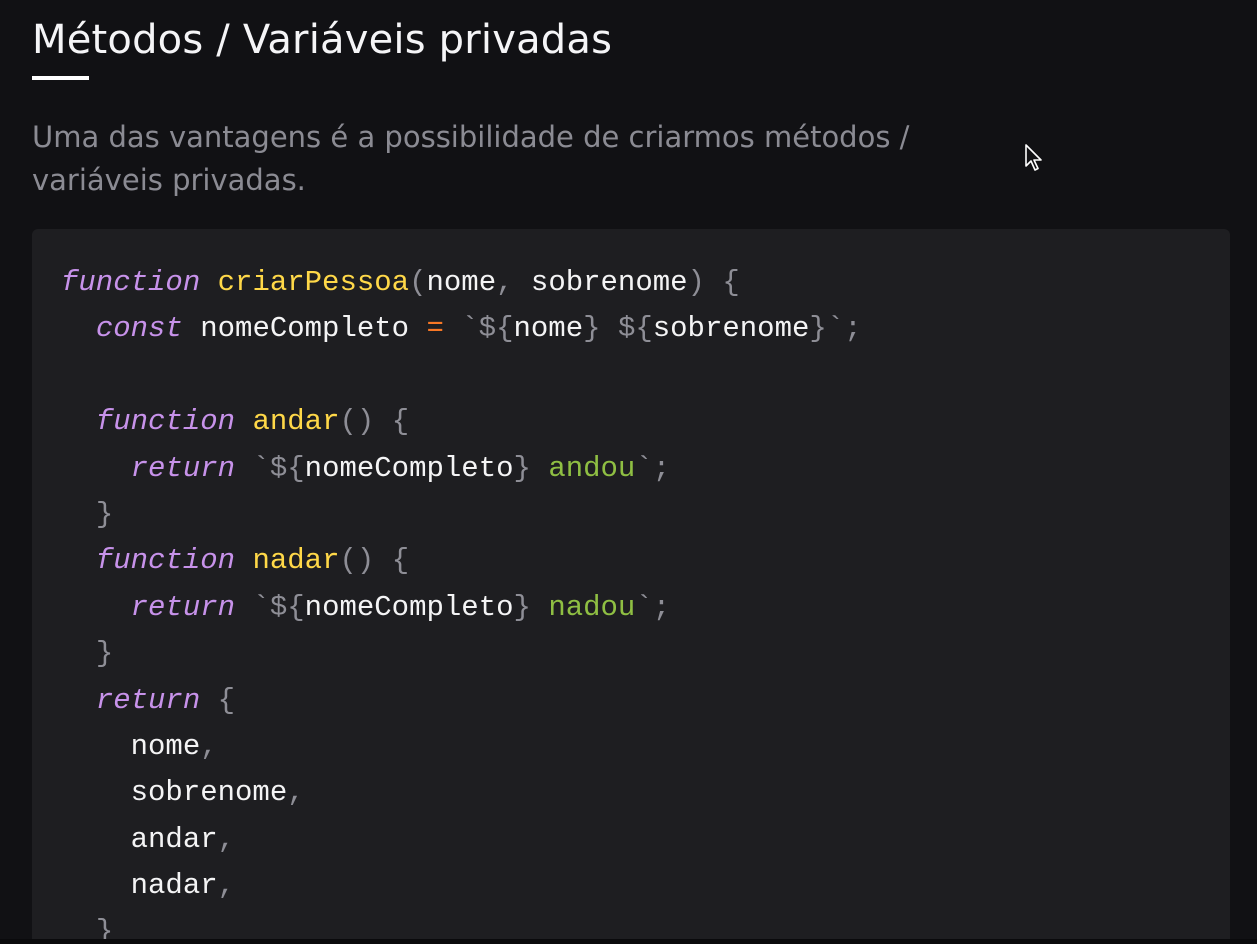  What do you see at coordinates (635, 329) in the screenshot?
I see `punctuation-token: ${` at bounding box center [635, 329].